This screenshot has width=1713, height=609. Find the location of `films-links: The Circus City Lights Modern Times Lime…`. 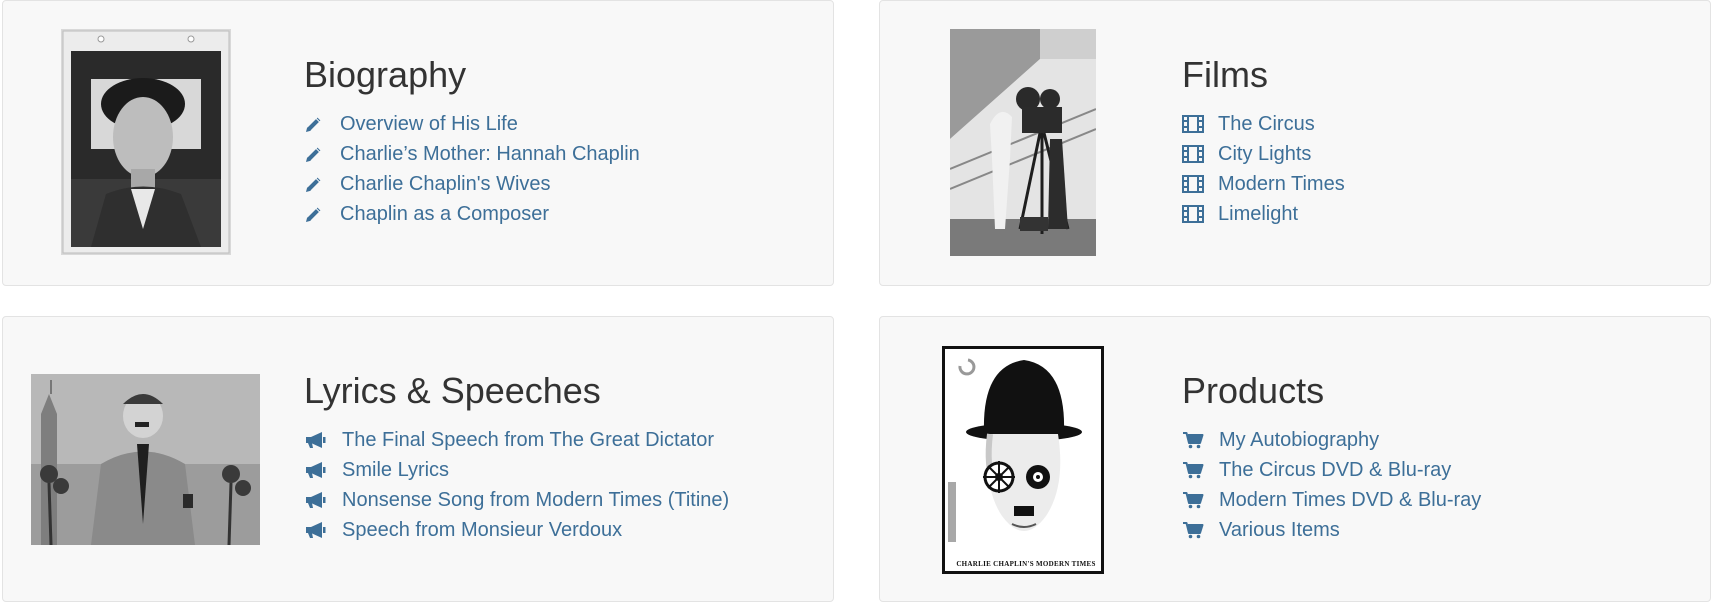

films-links: The Circus City Lights Modern Times Lime… is located at coordinates (1263, 169).